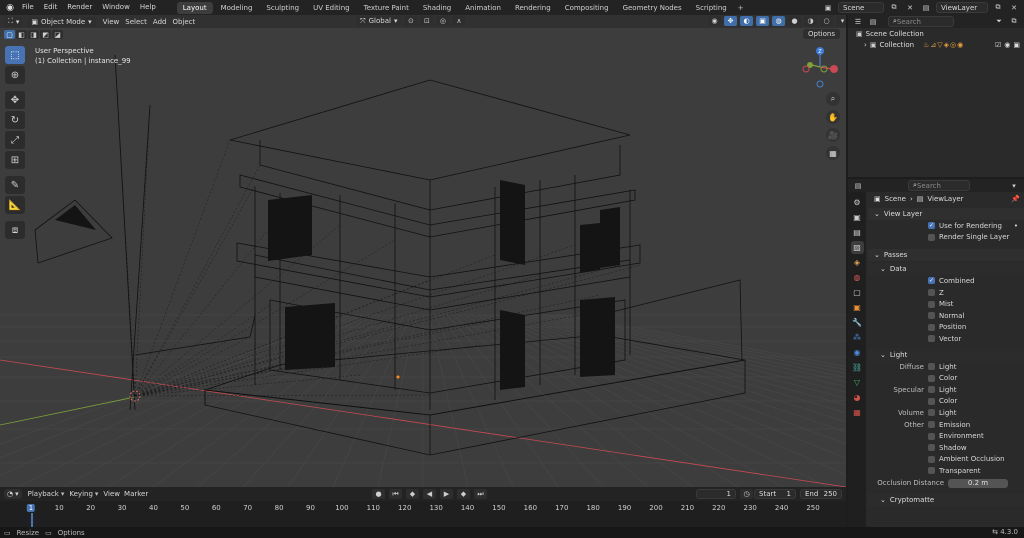  I want to click on start-frame-field: Start 1, so click(775, 494).